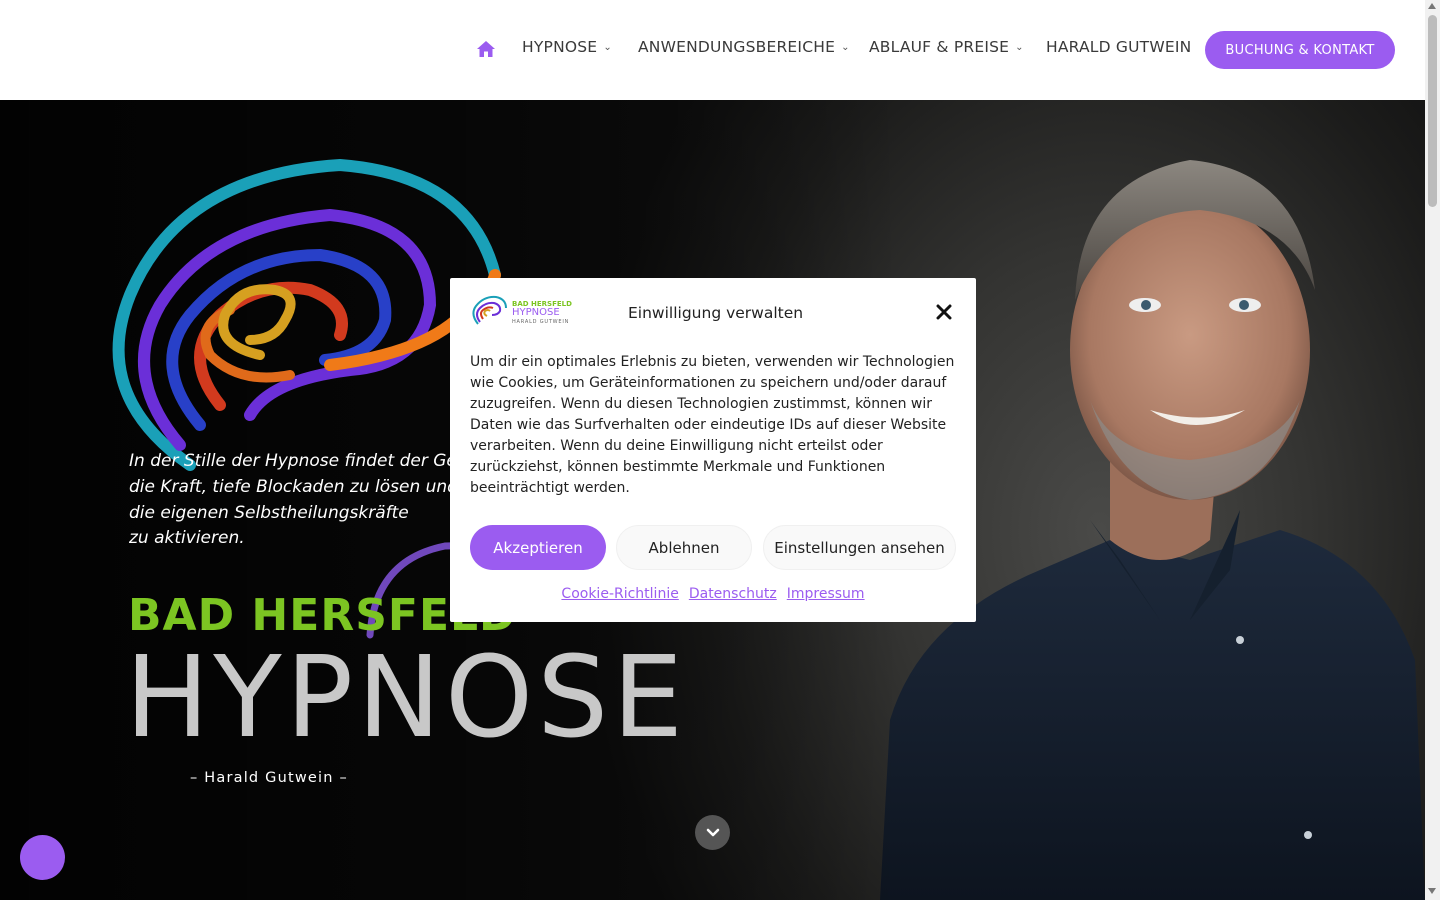 The image size is (1440, 900). Describe the element at coordinates (269, 778) in the screenshot. I see `brand-author: – Harald Gutwein –` at that location.